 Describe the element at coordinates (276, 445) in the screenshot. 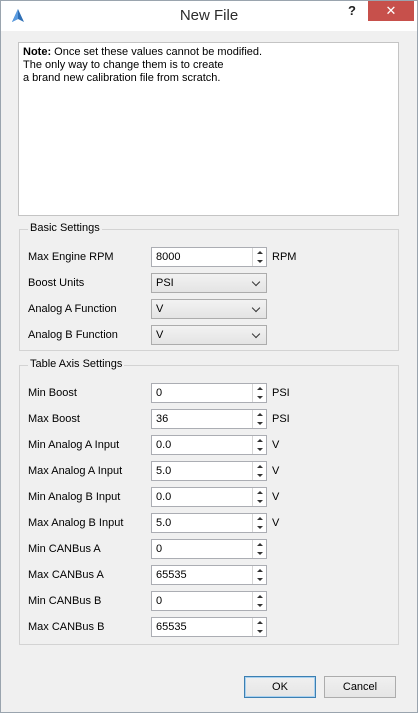

I see `min-analog-a-input-unit: V` at that location.